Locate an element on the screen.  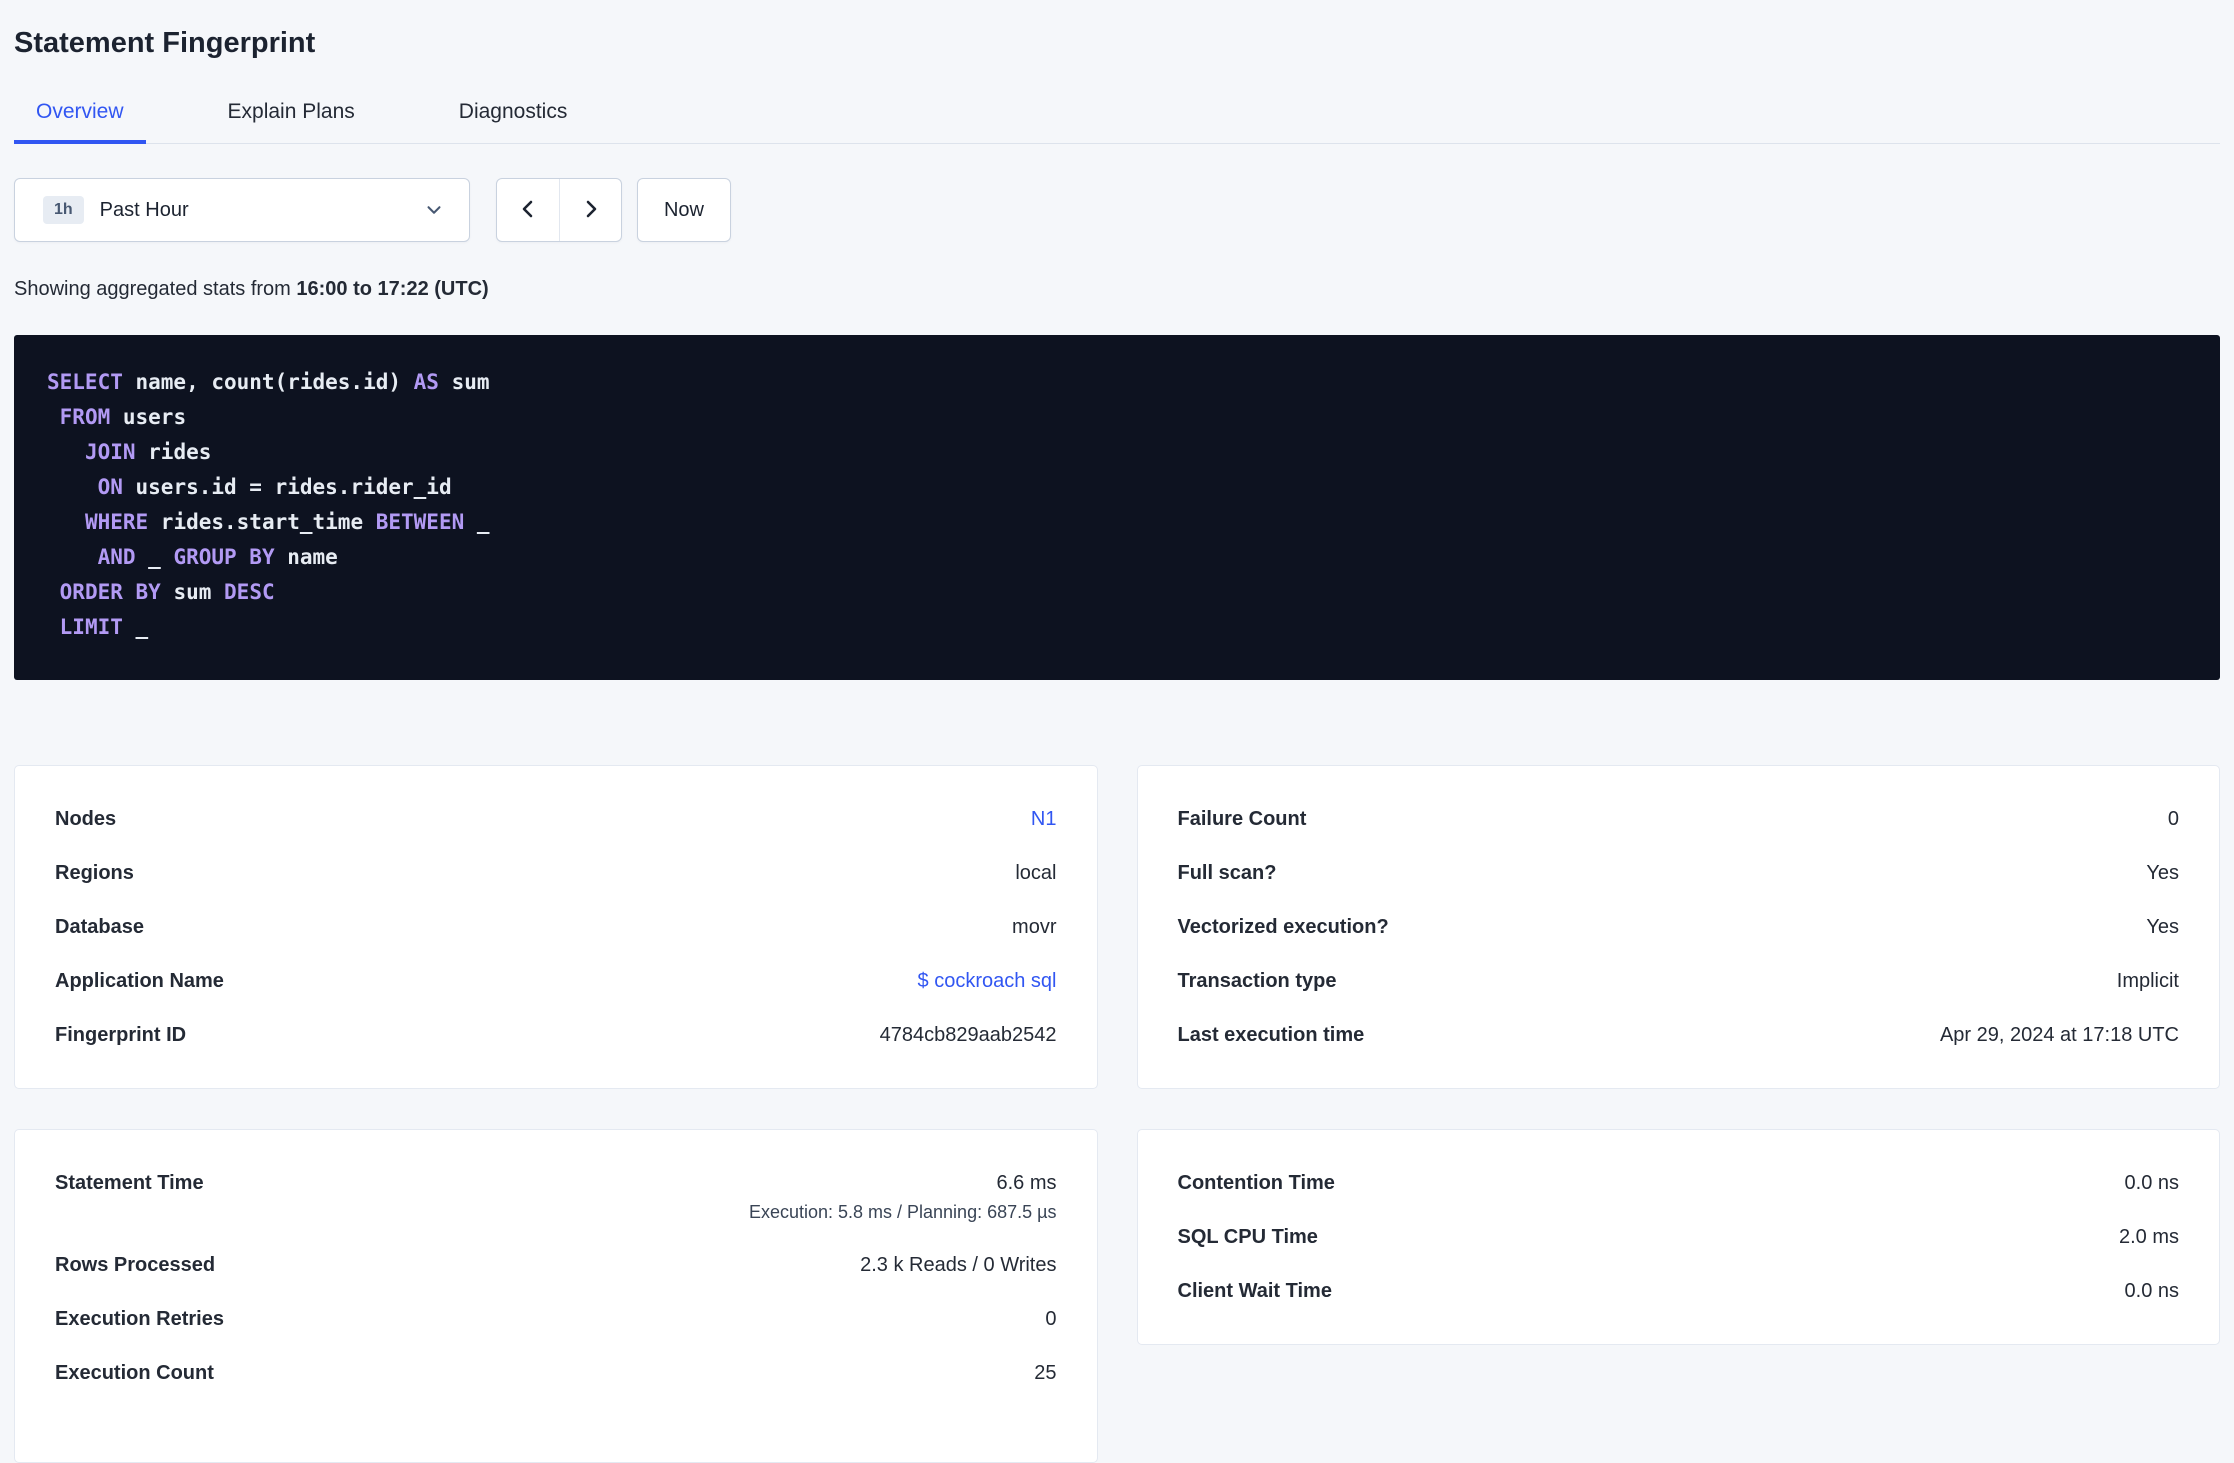
now-button: Now is located at coordinates (684, 210).